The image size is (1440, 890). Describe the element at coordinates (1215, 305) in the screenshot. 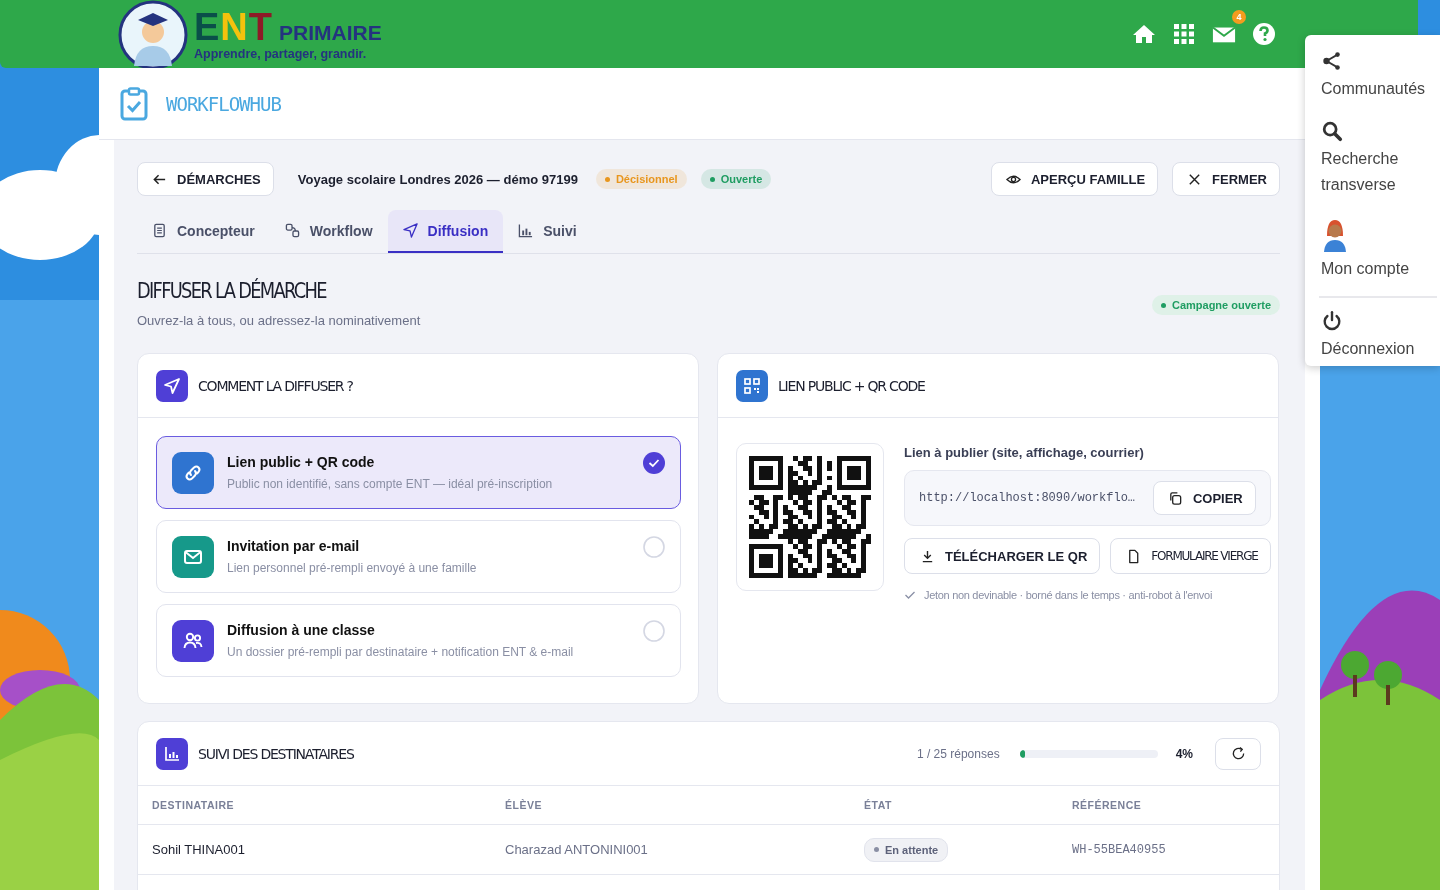

I see `campaign-status-badge: Campagne ouverte` at that location.